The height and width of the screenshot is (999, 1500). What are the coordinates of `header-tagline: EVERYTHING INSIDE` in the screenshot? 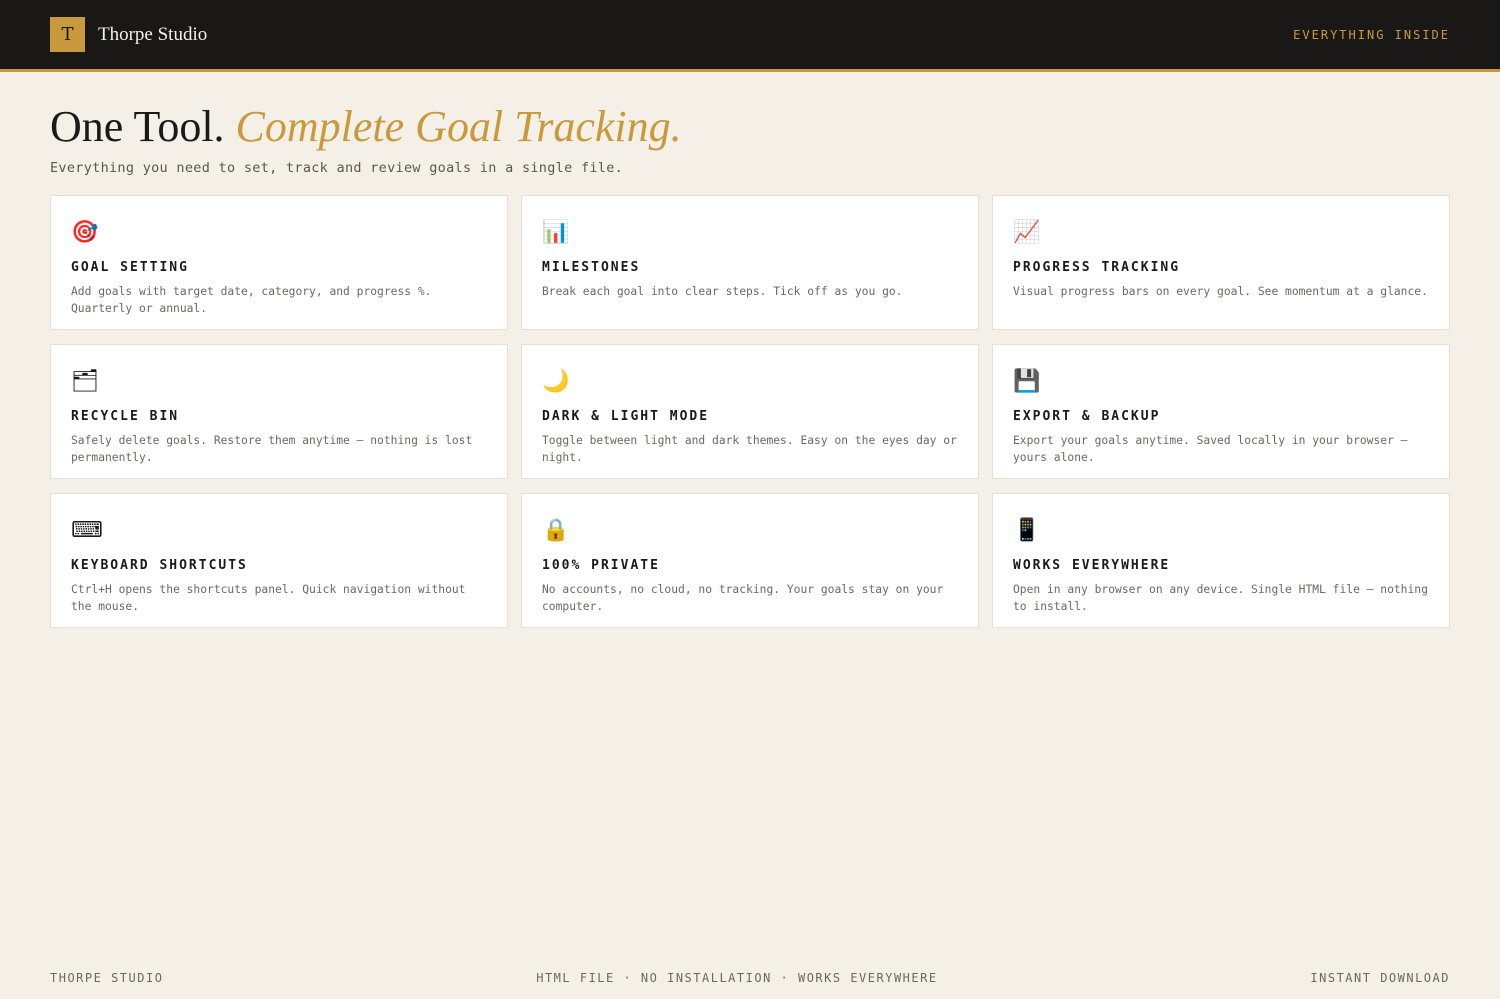 It's located at (1371, 34).